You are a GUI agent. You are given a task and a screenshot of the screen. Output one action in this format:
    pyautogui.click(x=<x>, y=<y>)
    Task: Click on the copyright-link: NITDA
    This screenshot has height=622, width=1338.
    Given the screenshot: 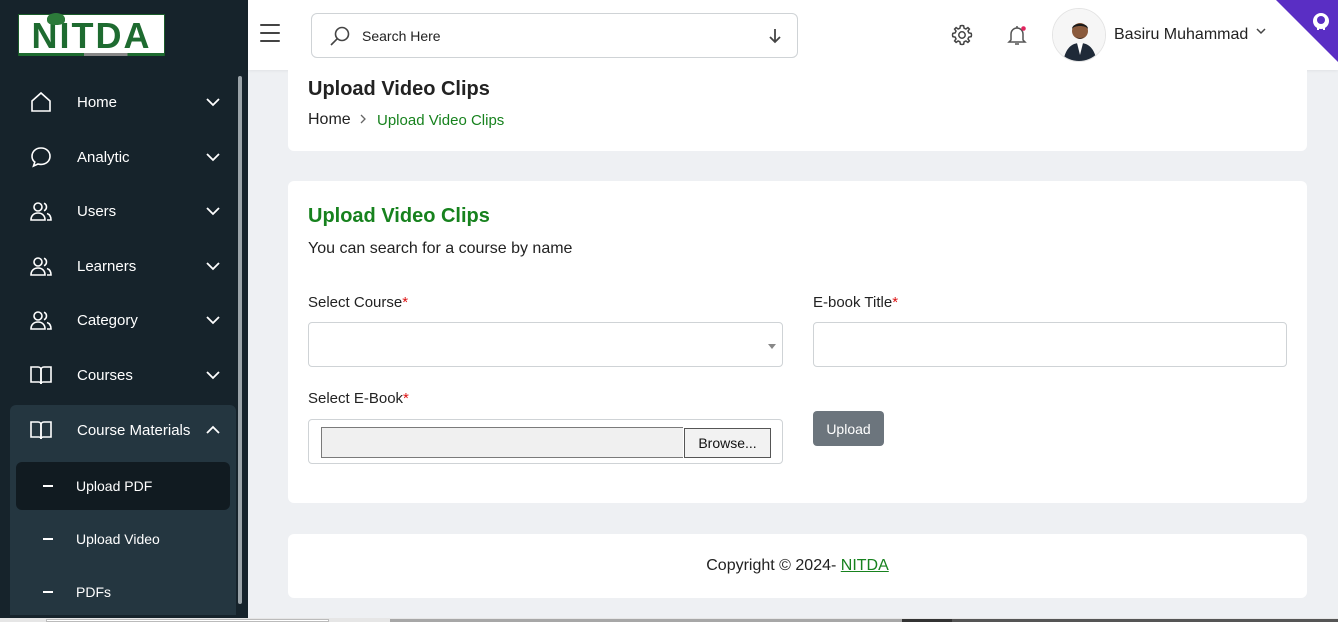 What is the action you would take?
    pyautogui.click(x=865, y=565)
    